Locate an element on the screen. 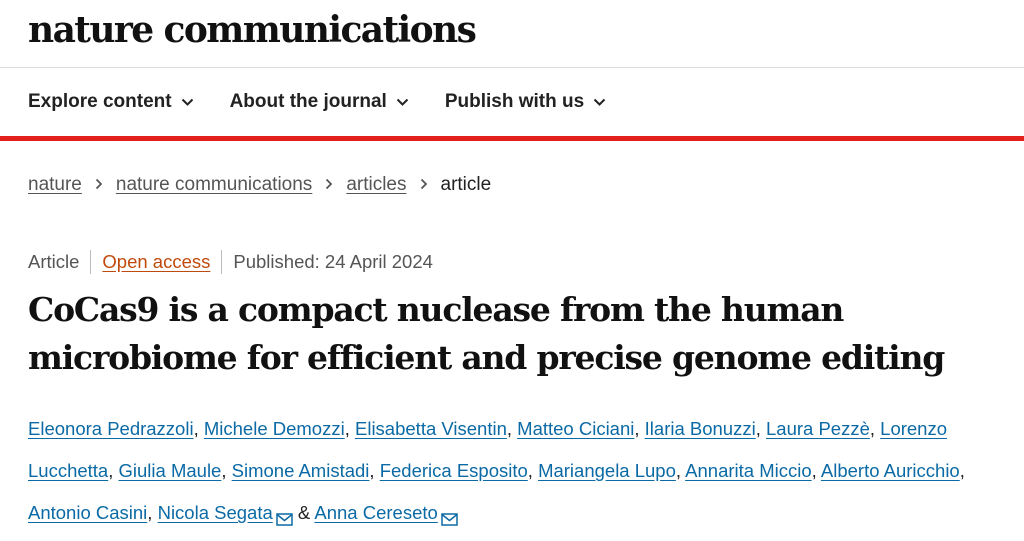  published-date: Published: 24 April 2024 is located at coordinates (333, 261).